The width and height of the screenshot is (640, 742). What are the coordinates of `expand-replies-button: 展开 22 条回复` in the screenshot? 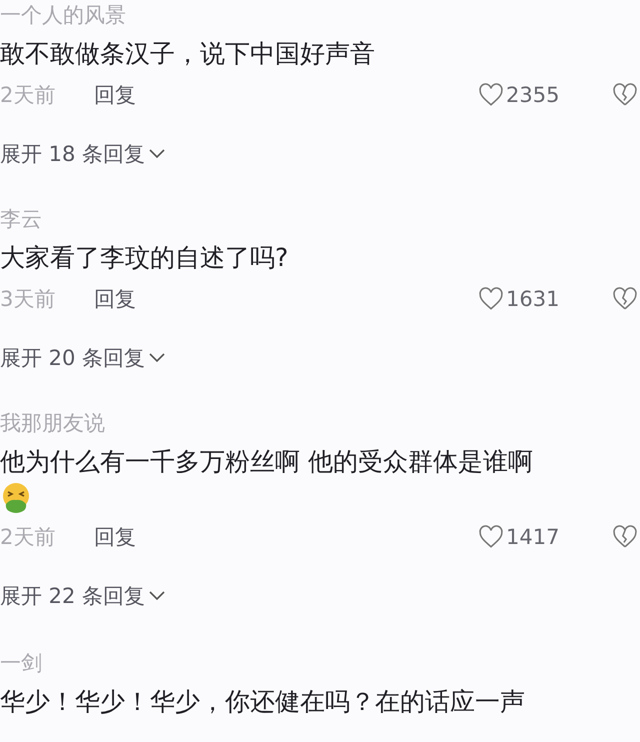 It's located at (83, 596).